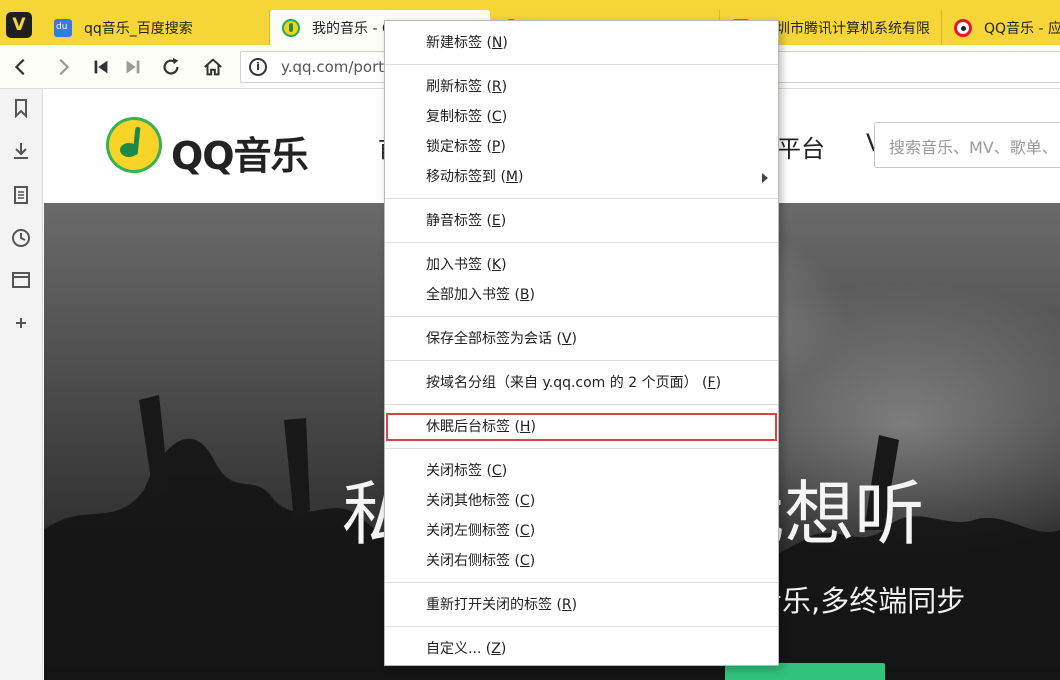 The height and width of the screenshot is (680, 1060). I want to click on forward-icon, so click(64, 67).